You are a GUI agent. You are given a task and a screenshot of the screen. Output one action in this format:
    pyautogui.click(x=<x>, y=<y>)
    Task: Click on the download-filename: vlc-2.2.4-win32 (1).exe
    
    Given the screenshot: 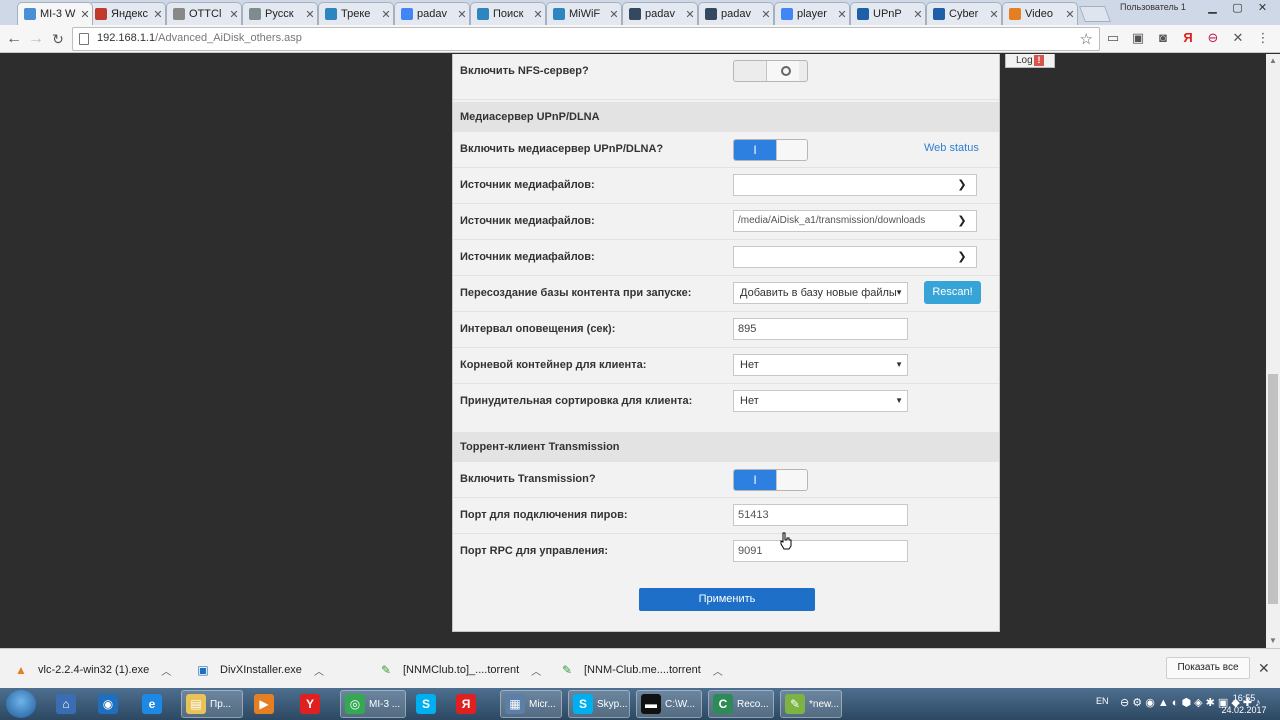 What is the action you would take?
    pyautogui.click(x=94, y=670)
    